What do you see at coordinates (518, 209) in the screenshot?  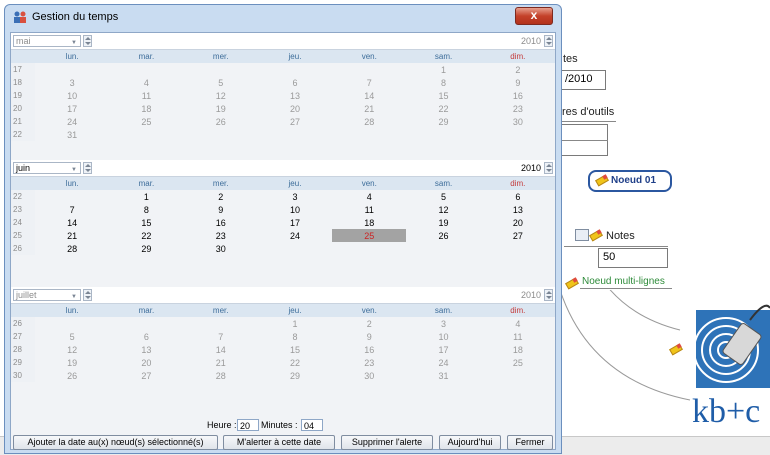 I see `day-cell: 13` at bounding box center [518, 209].